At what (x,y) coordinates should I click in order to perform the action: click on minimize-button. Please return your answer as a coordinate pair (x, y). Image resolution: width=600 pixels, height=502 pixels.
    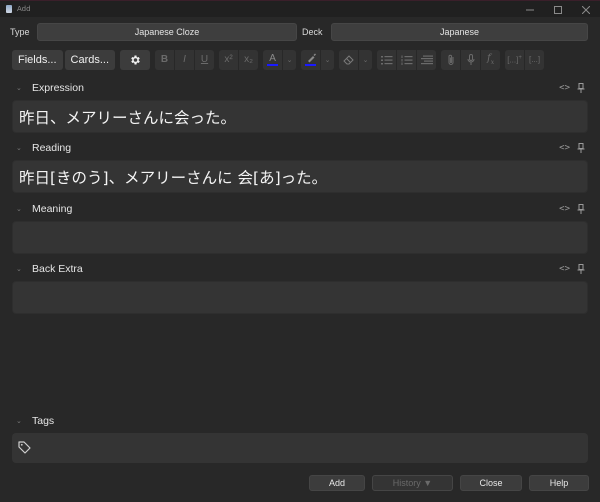
    Looking at the image, I should click on (530, 9).